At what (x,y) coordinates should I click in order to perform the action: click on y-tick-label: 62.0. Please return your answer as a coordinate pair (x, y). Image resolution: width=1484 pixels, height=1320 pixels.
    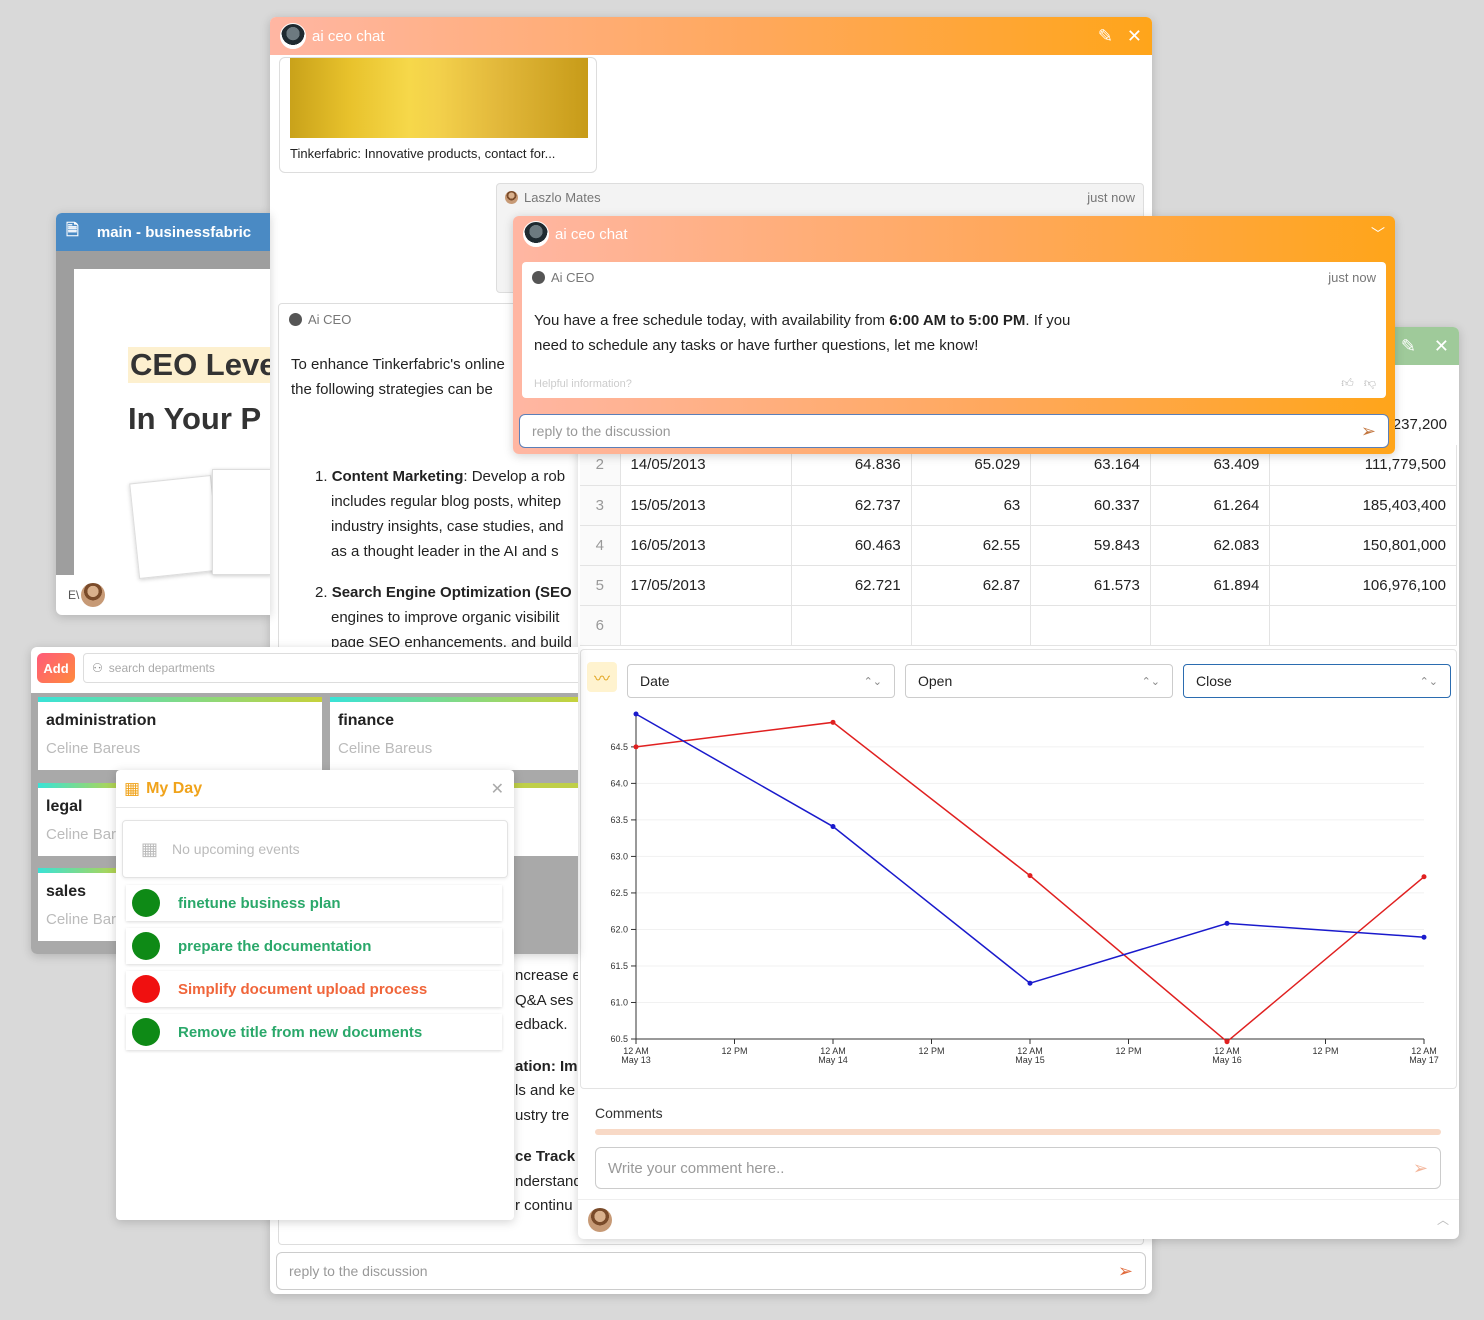
    Looking at the image, I should click on (619, 929).